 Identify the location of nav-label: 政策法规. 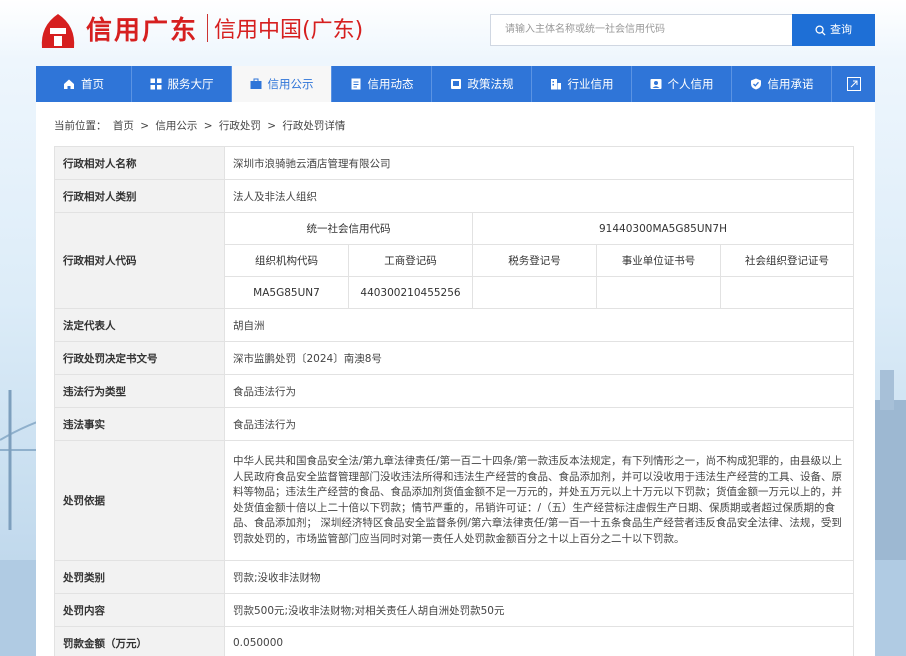
(490, 84).